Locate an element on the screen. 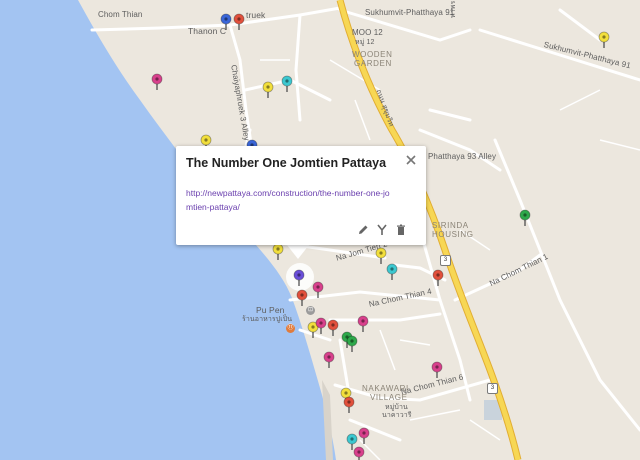 The width and height of the screenshot is (640, 460). label-nakawari-thai-2: นาคาวารี is located at coordinates (397, 415).